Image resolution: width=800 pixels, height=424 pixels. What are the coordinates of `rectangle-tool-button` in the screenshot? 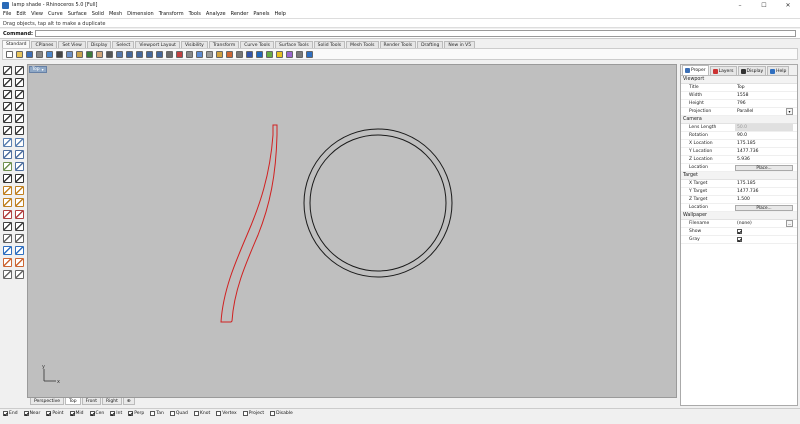 It's located at (7, 106).